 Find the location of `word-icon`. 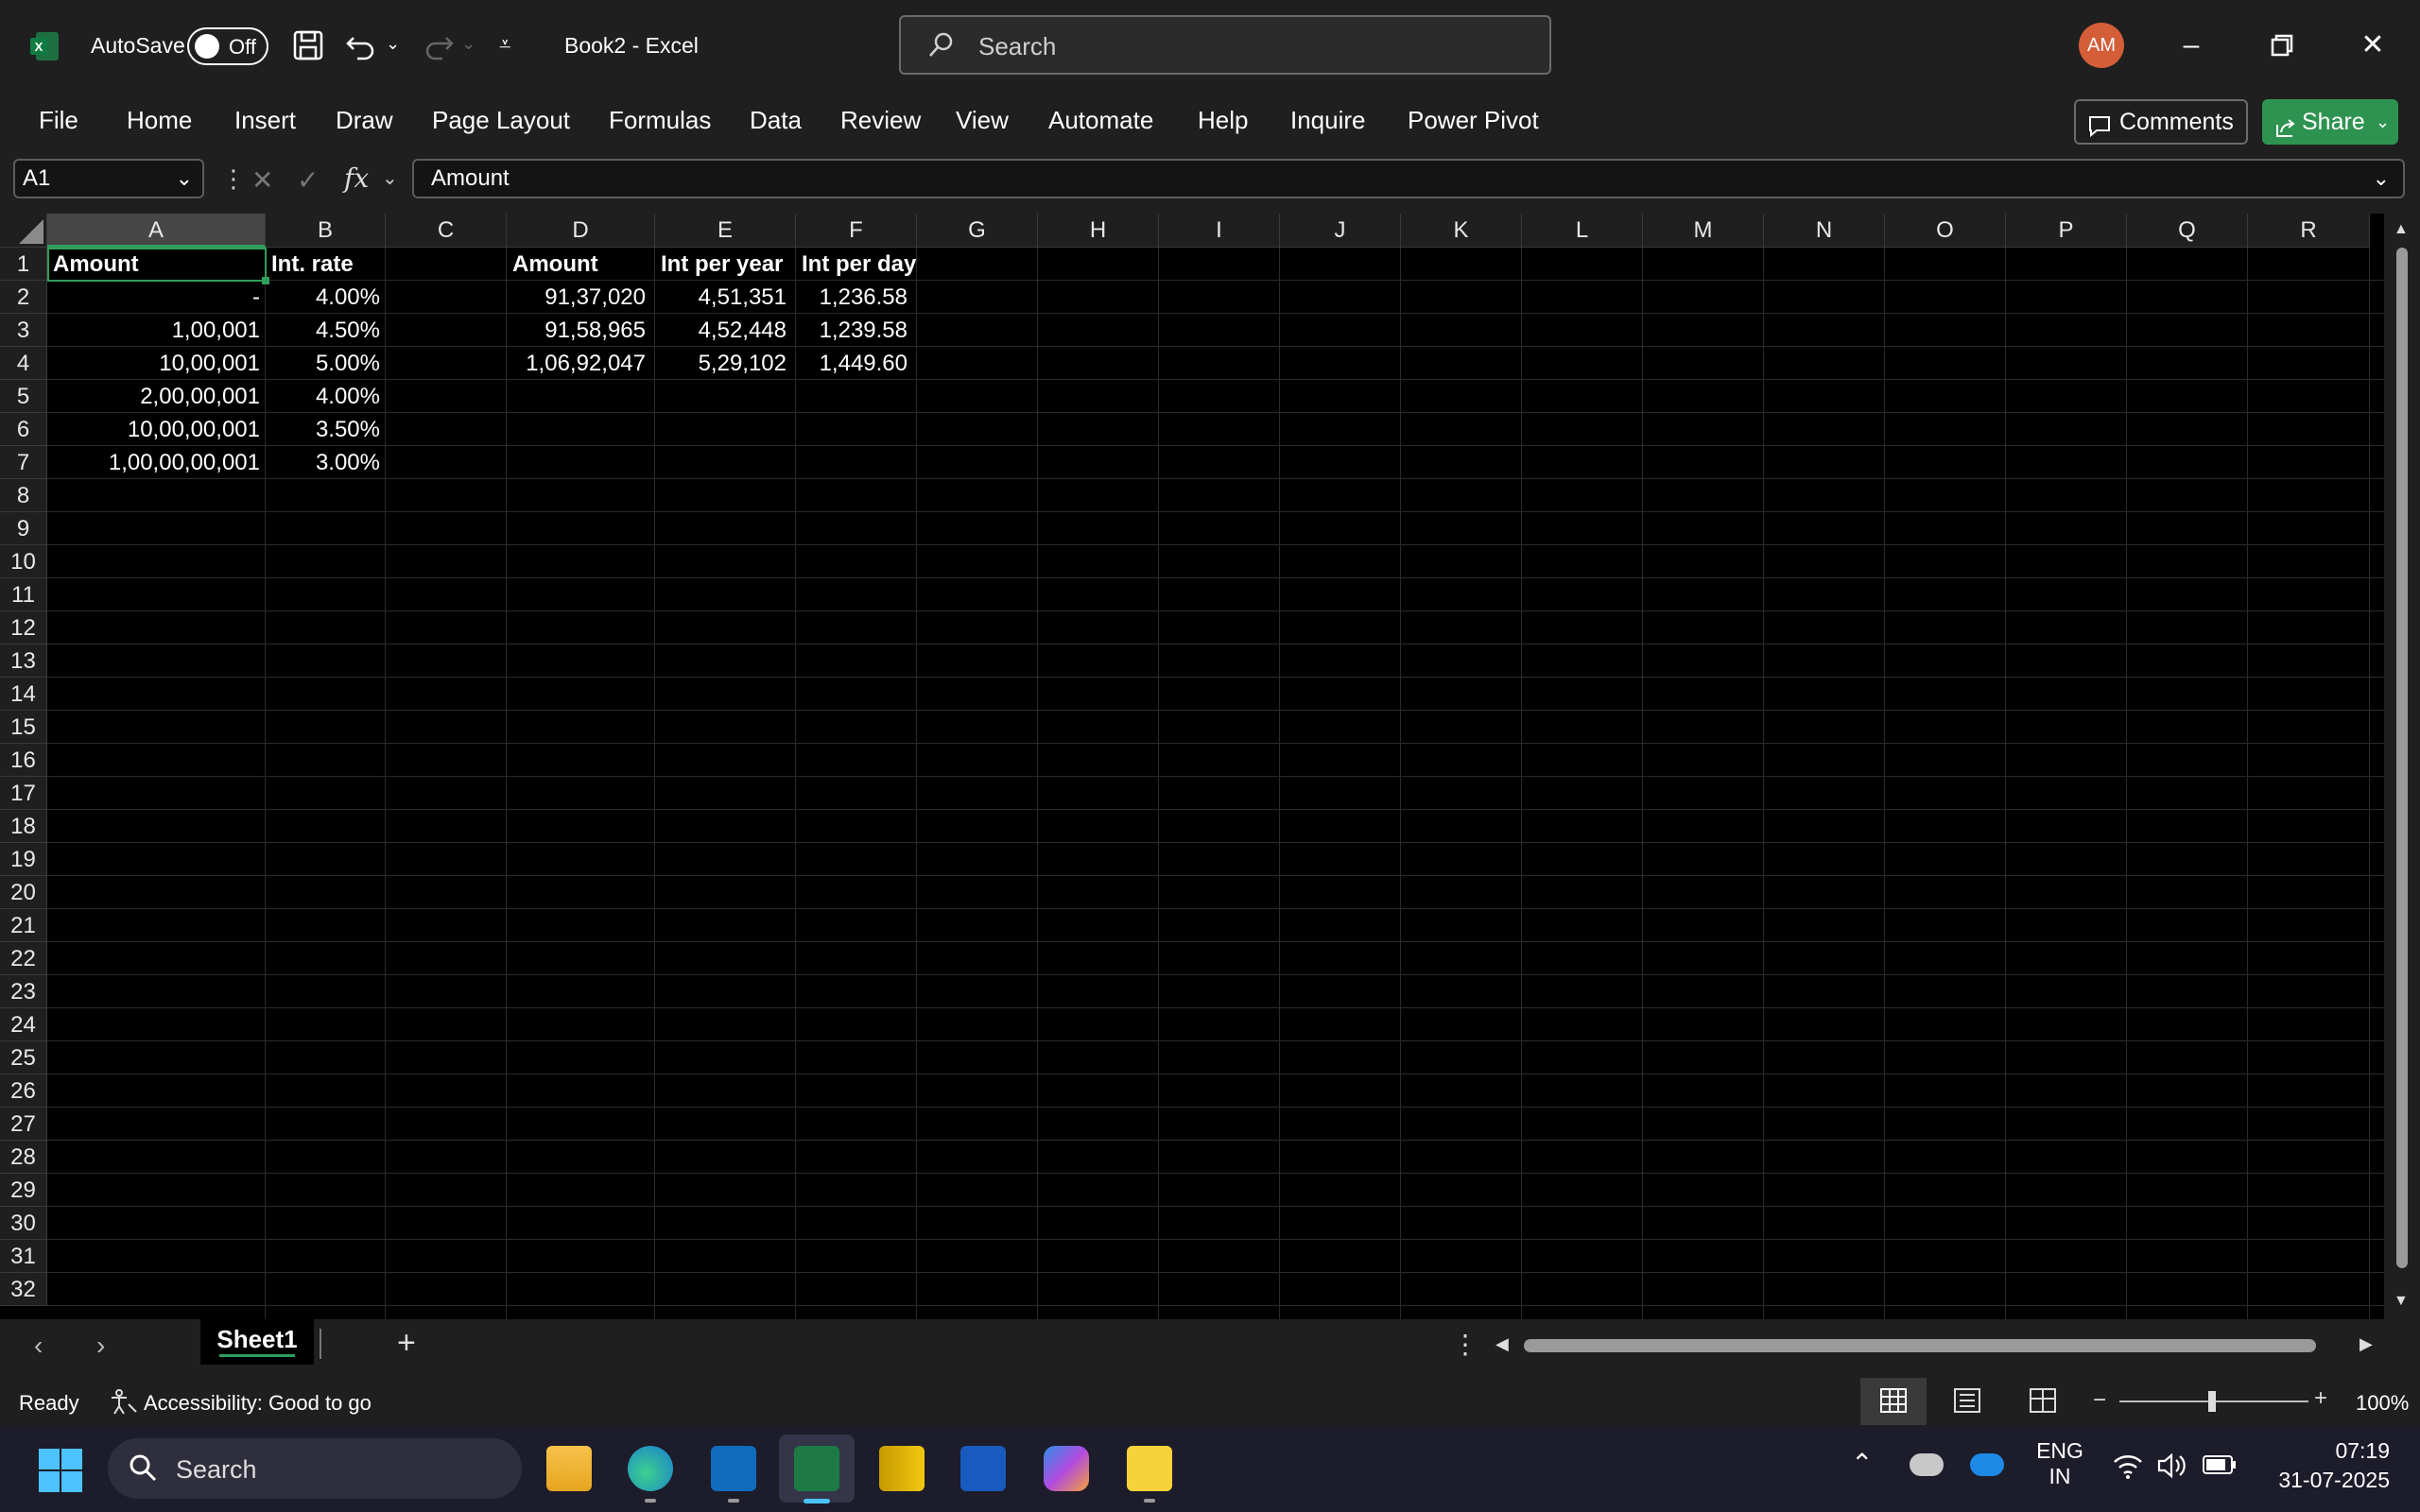

word-icon is located at coordinates (983, 1468).